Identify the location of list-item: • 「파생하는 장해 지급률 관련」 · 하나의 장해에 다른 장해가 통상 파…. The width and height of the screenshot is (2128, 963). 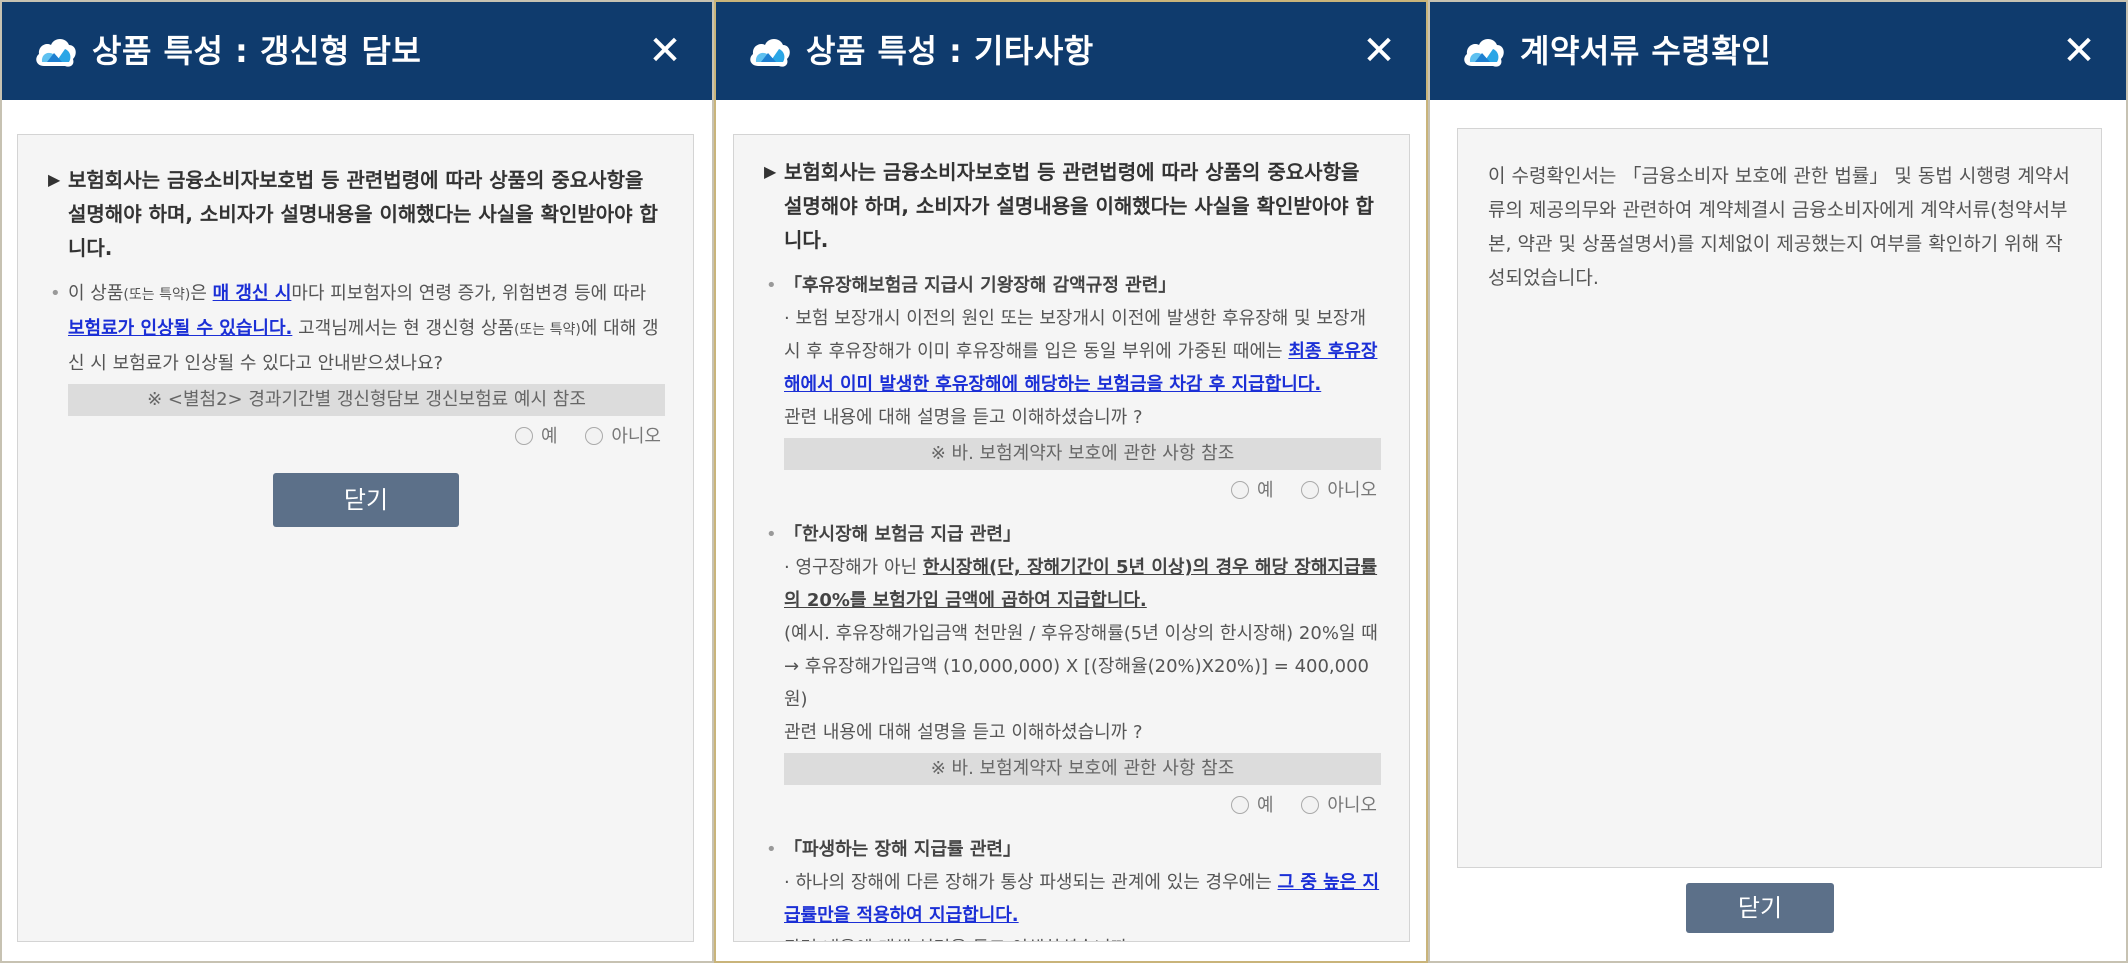
(1072, 887).